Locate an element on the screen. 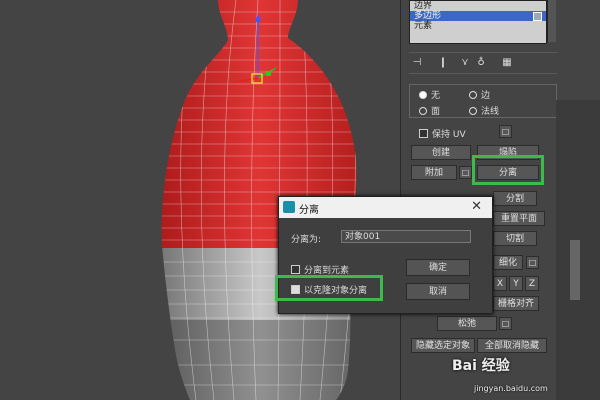 The height and width of the screenshot is (400, 600). preserve-uv-checkbox: 保持 UV is located at coordinates (442, 133).